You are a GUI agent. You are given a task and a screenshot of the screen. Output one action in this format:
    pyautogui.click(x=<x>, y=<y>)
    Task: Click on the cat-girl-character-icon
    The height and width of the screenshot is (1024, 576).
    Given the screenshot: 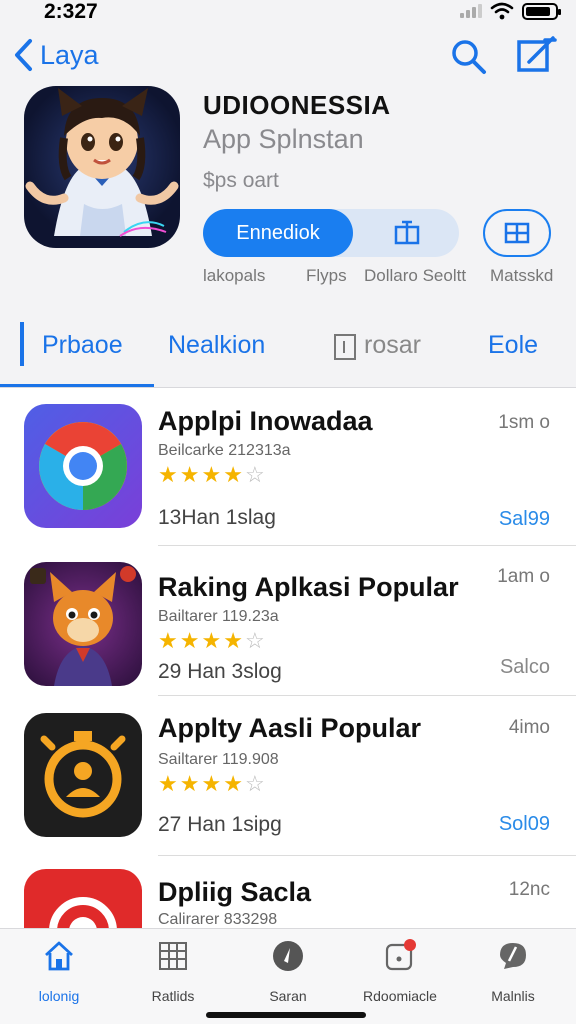 What is the action you would take?
    pyautogui.click(x=102, y=162)
    